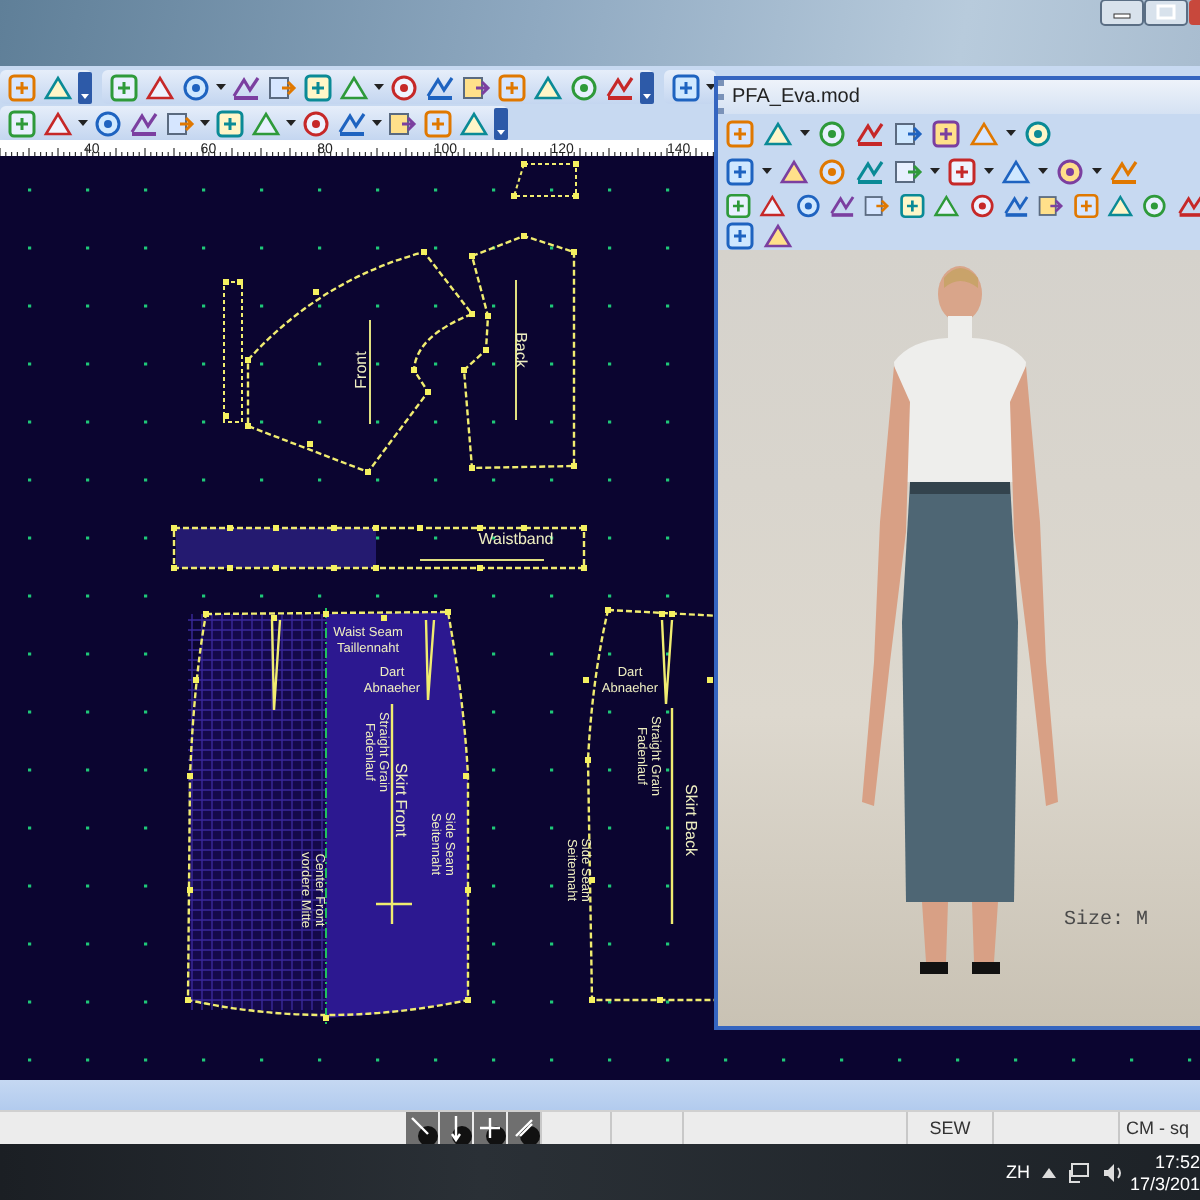 The height and width of the screenshot is (1200, 1200). Describe the element at coordinates (1157, 1128) in the screenshot. I see `status-text: CM - sq` at that location.